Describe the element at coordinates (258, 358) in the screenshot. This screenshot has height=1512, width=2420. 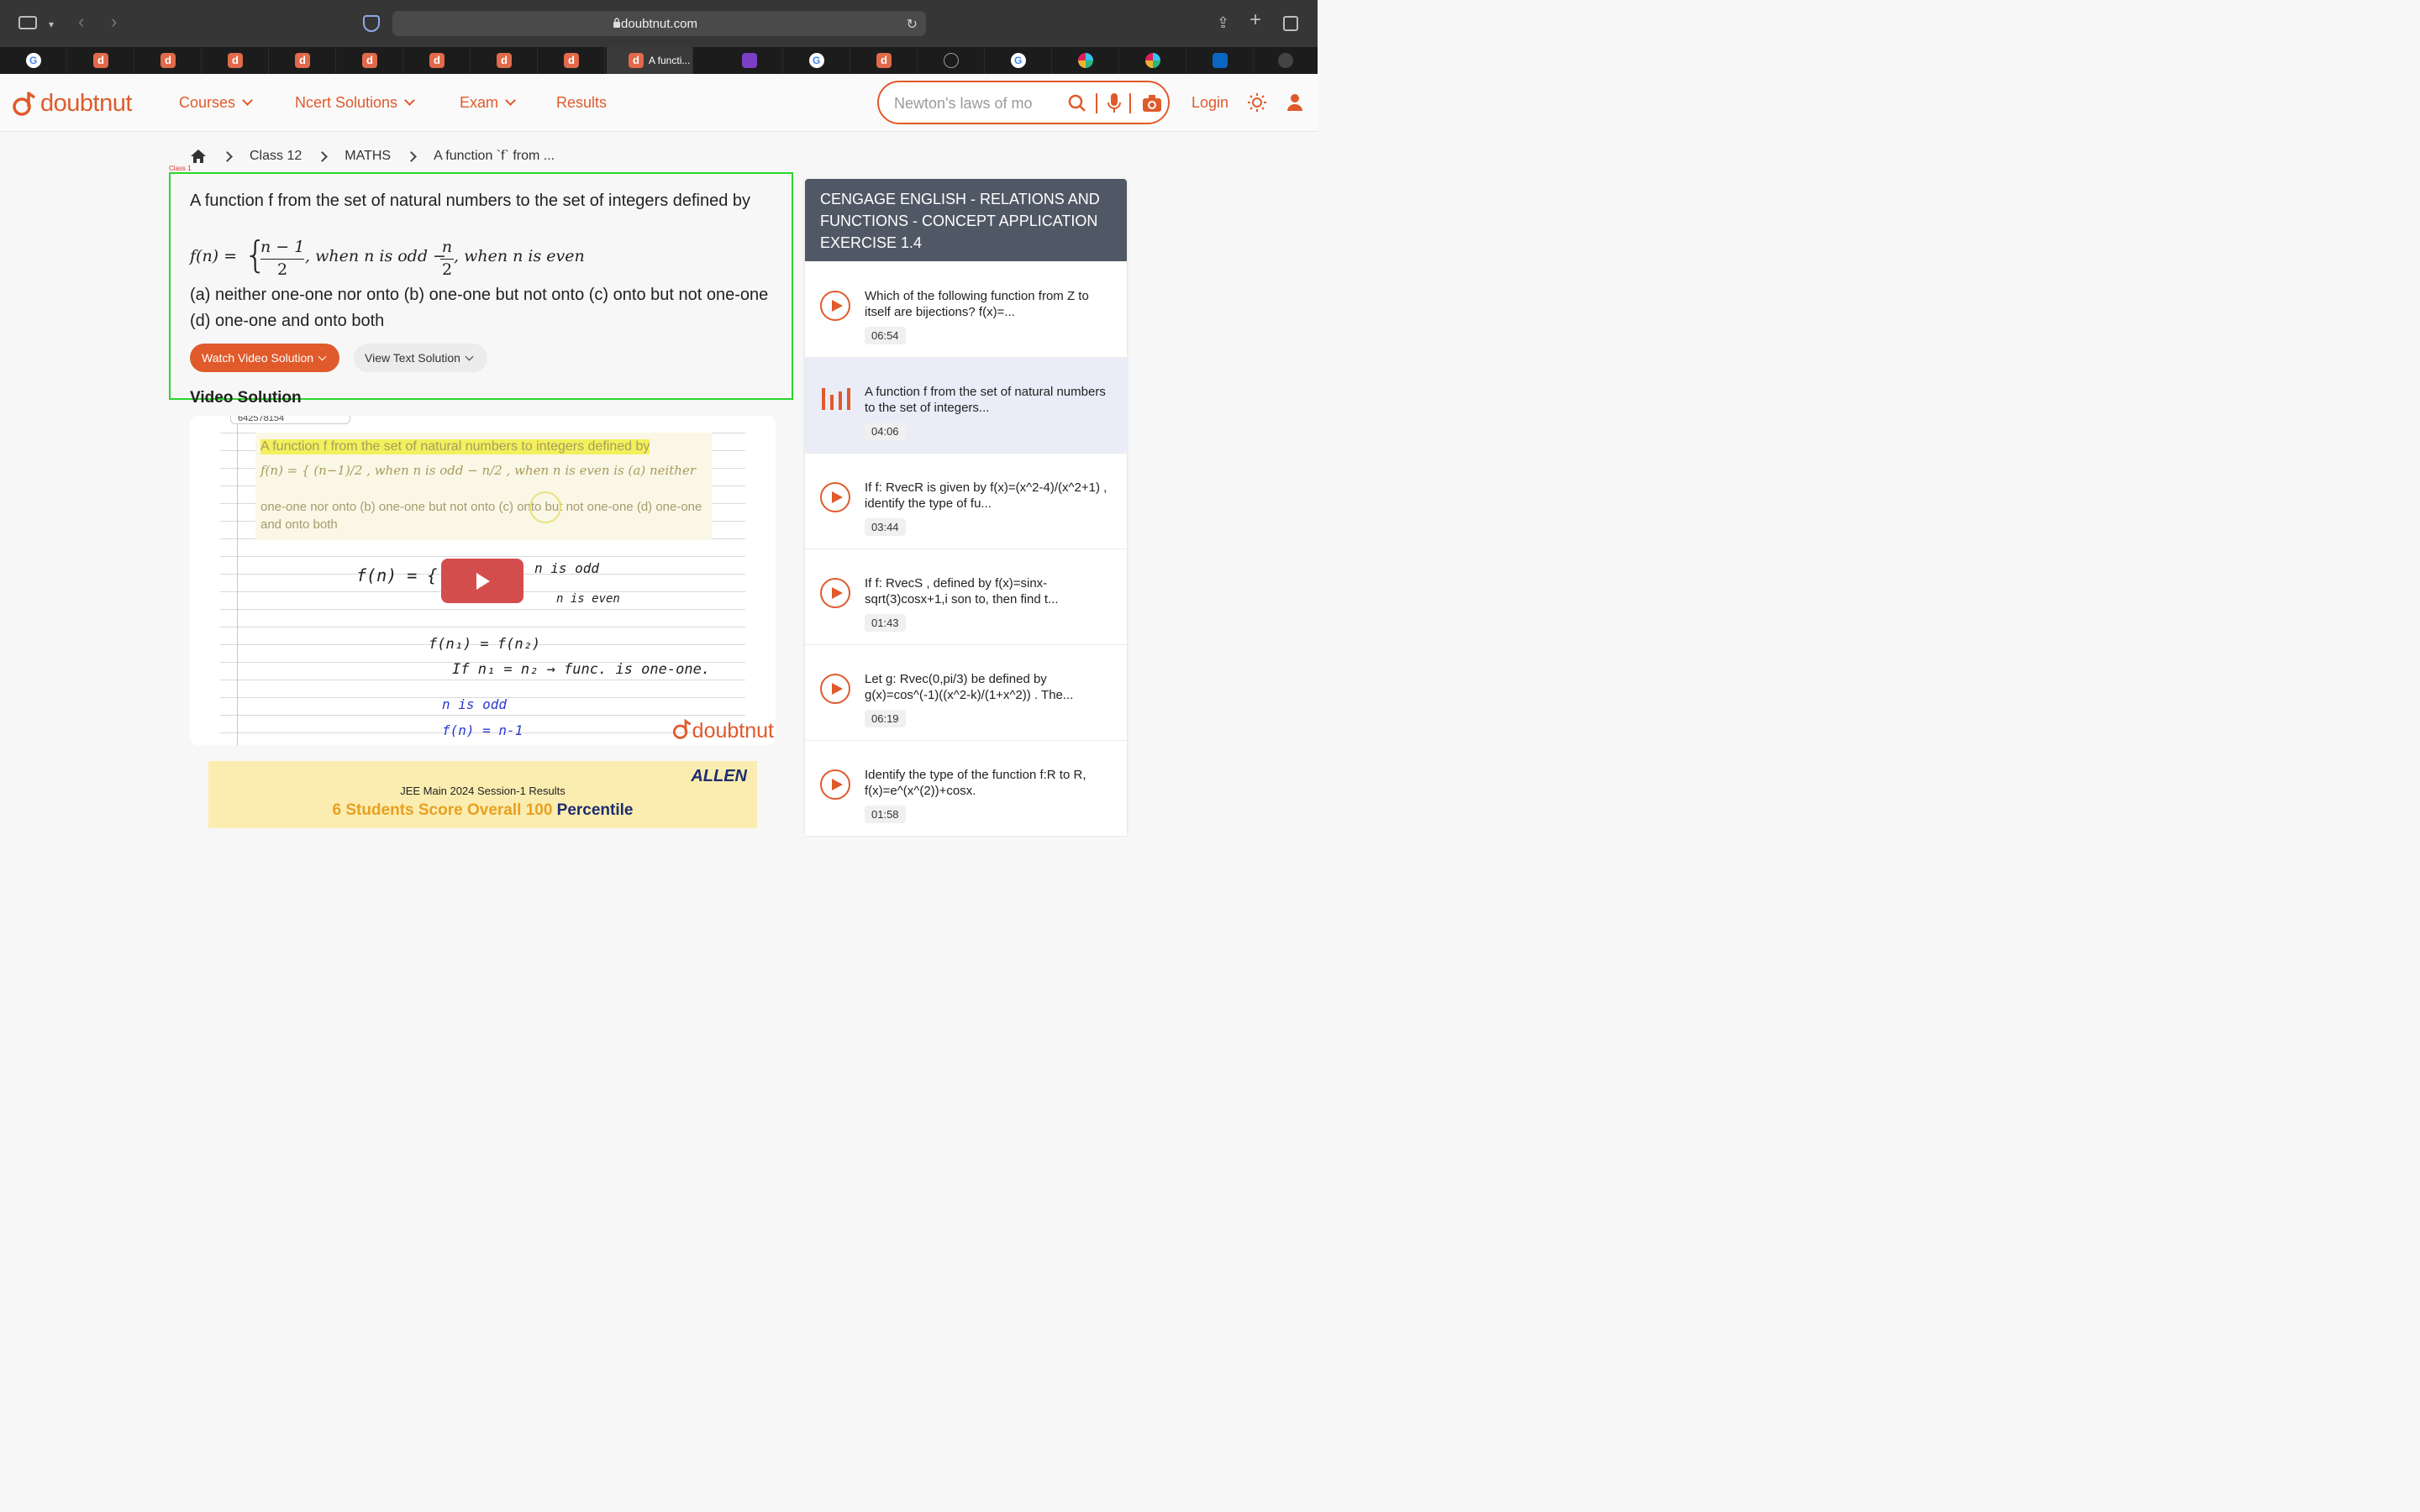
I see `button-label: Watch Video Solution` at that location.